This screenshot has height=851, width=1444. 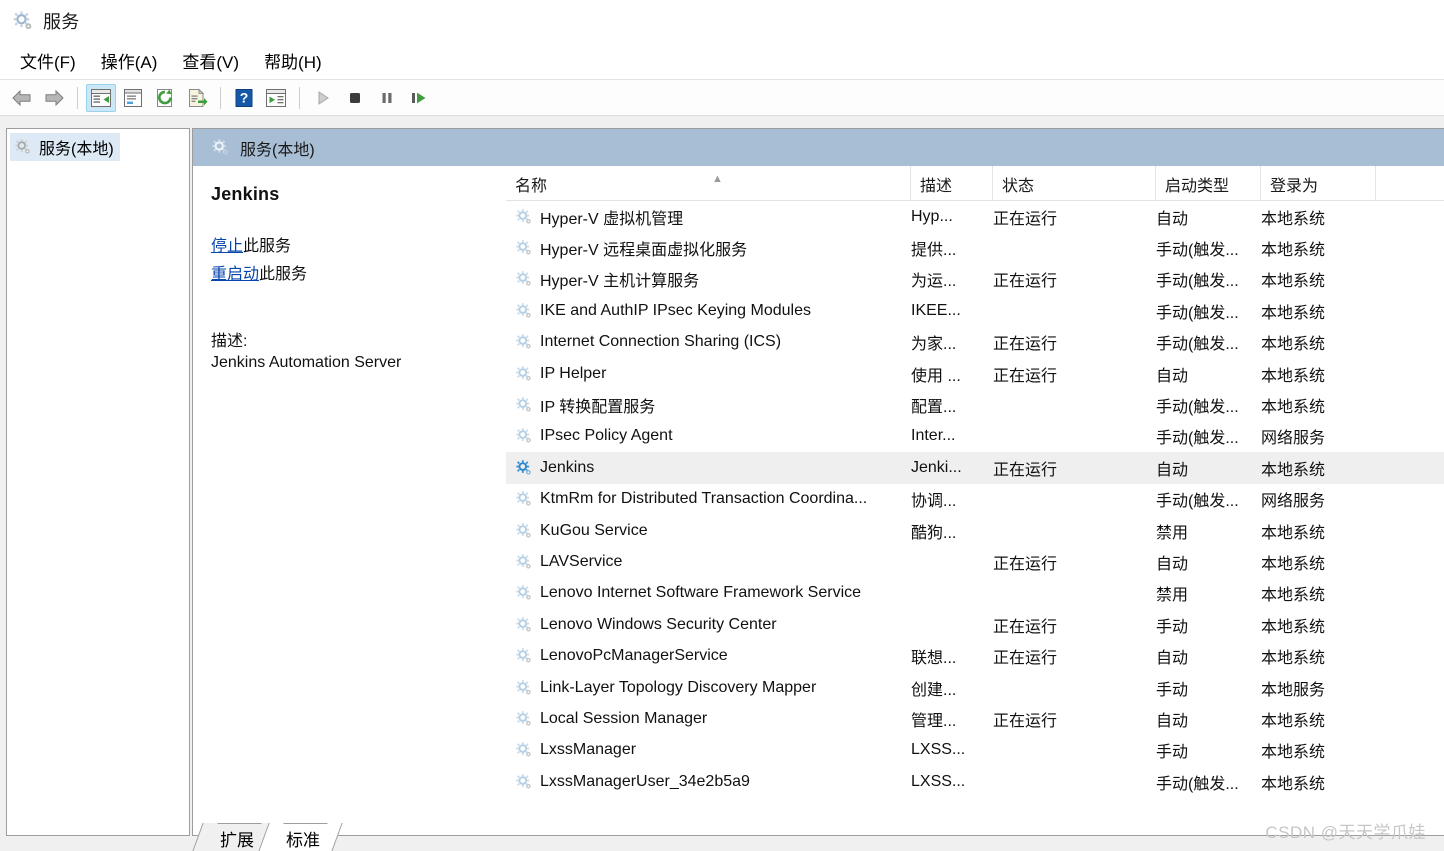 I want to click on service-name-label: Jenkins, so click(x=567, y=467).